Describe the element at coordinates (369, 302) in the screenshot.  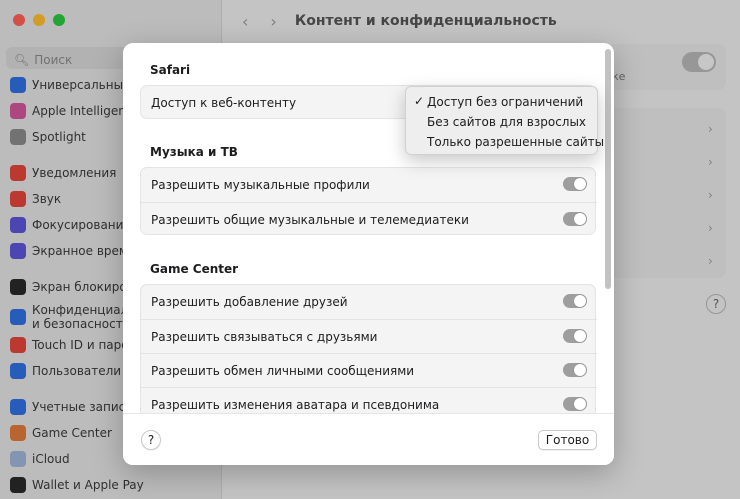
I see `row-add-friends: Разрешить добавление друзей` at that location.